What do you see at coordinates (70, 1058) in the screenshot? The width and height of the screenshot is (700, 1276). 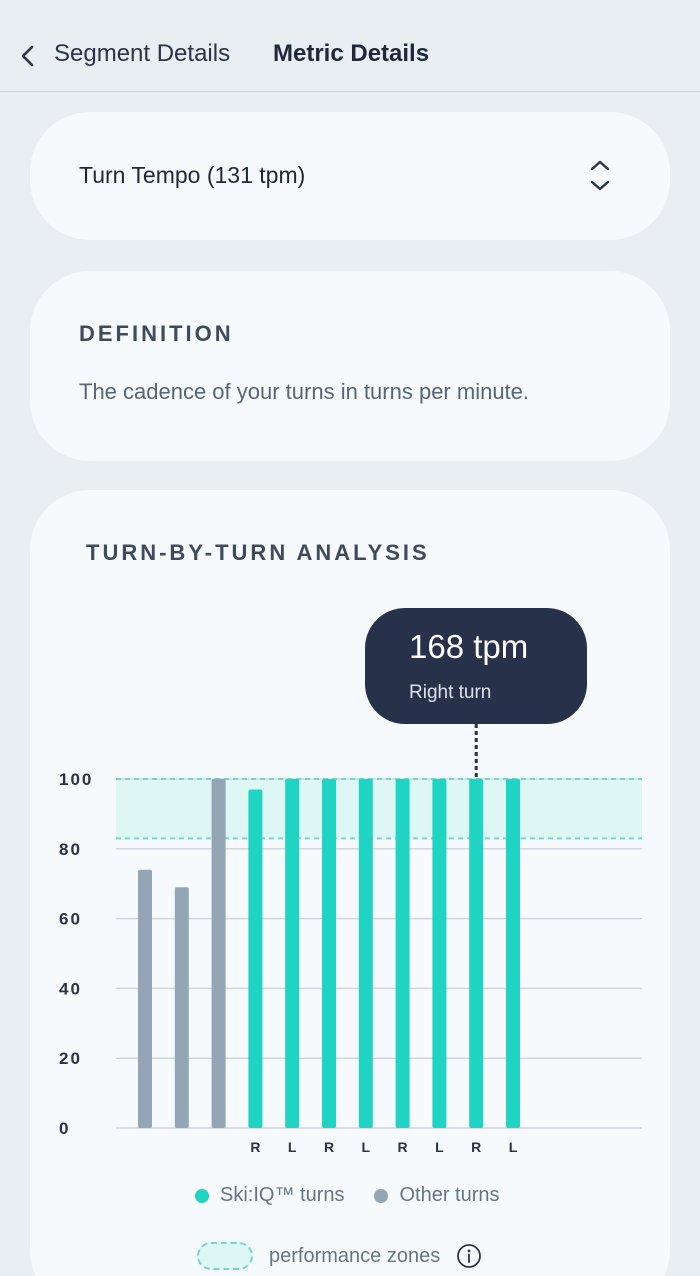 I see `y-tick-label: 20` at bounding box center [70, 1058].